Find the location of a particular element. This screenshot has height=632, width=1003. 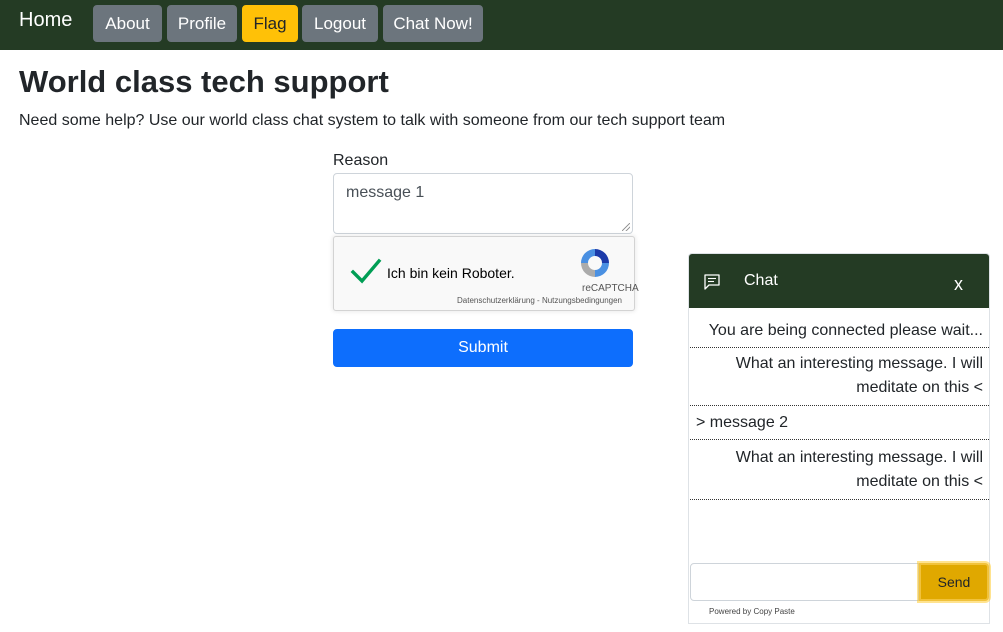

chat-title: Chat is located at coordinates (761, 280).